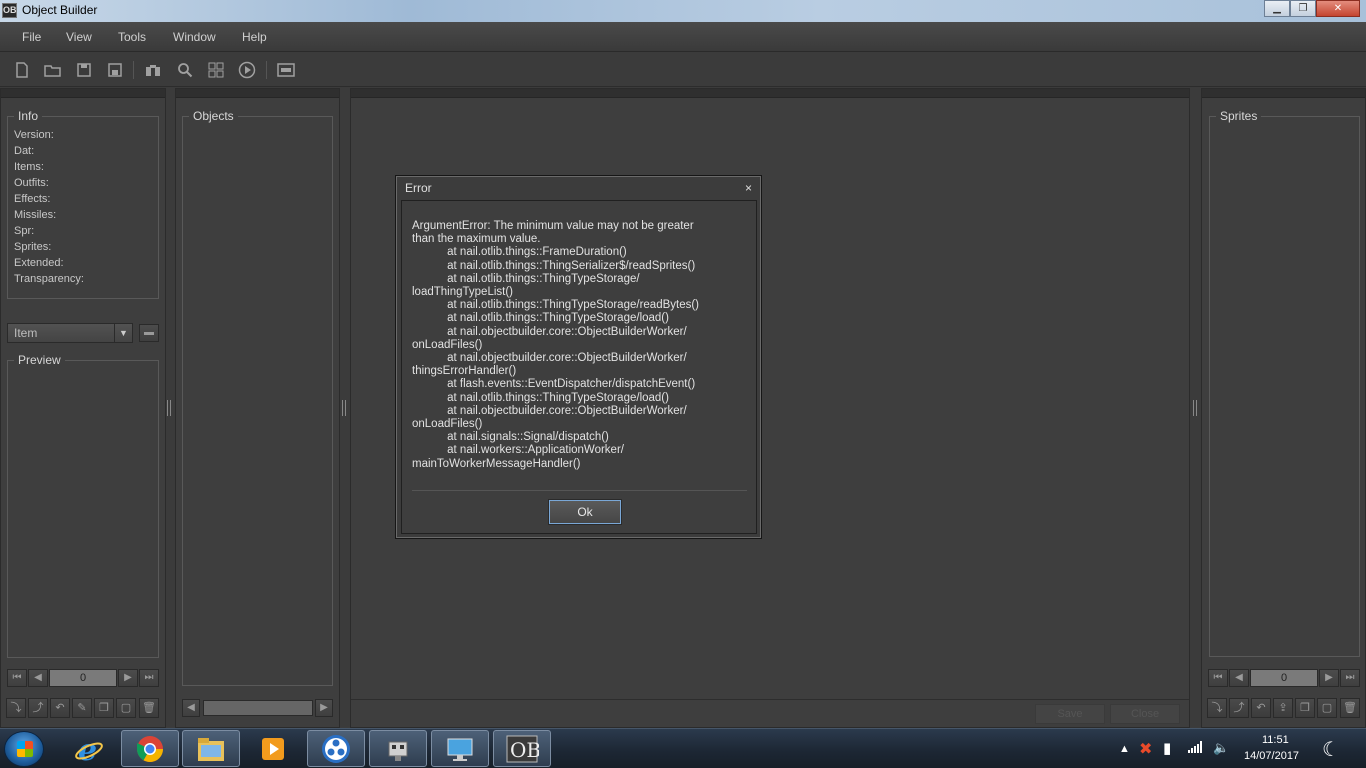 This screenshot has width=1366, height=768. I want to click on app-icon: OB, so click(9, 10).